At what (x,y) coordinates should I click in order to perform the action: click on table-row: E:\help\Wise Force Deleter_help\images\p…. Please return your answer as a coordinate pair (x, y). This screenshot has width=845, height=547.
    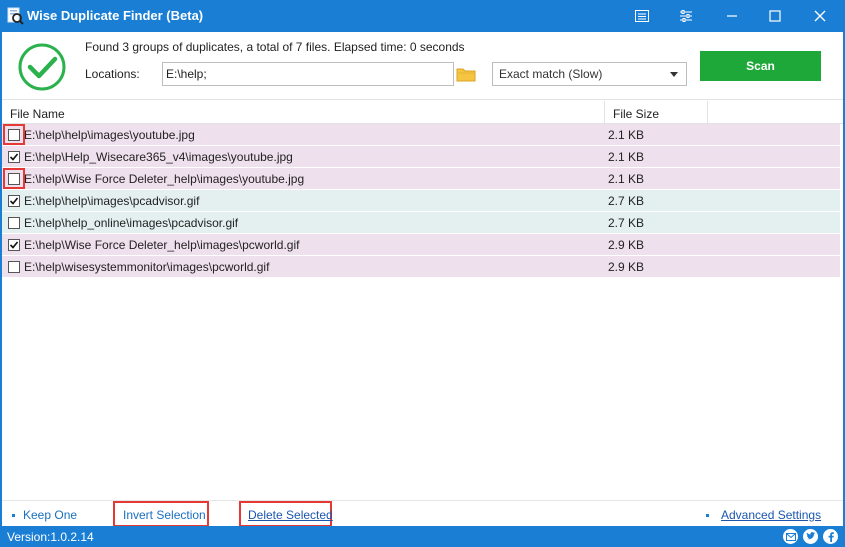
    Looking at the image, I should click on (421, 245).